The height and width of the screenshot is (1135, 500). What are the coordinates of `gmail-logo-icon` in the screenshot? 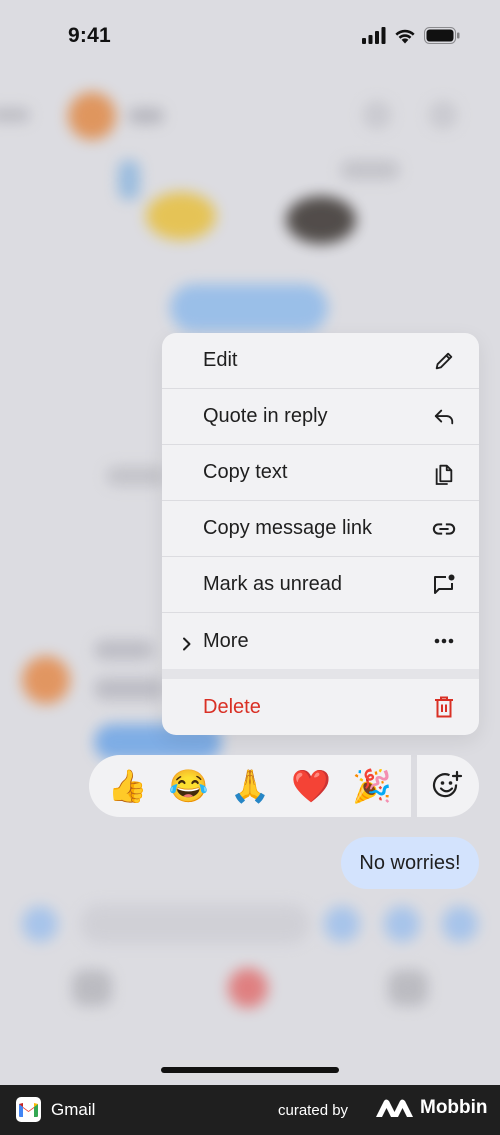 It's located at (28, 1109).